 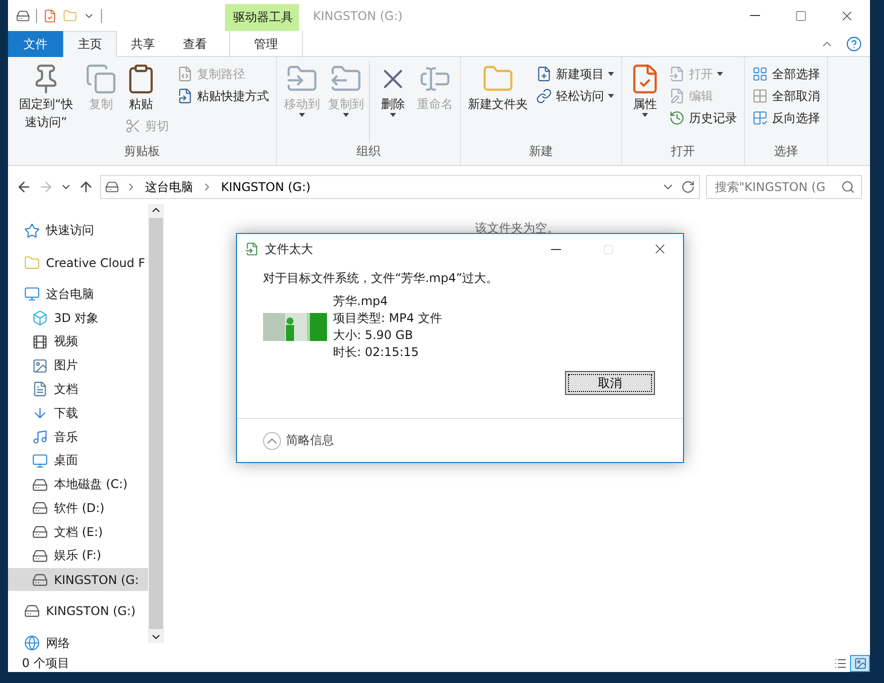 I want to click on transfer-icon, so click(x=252, y=249).